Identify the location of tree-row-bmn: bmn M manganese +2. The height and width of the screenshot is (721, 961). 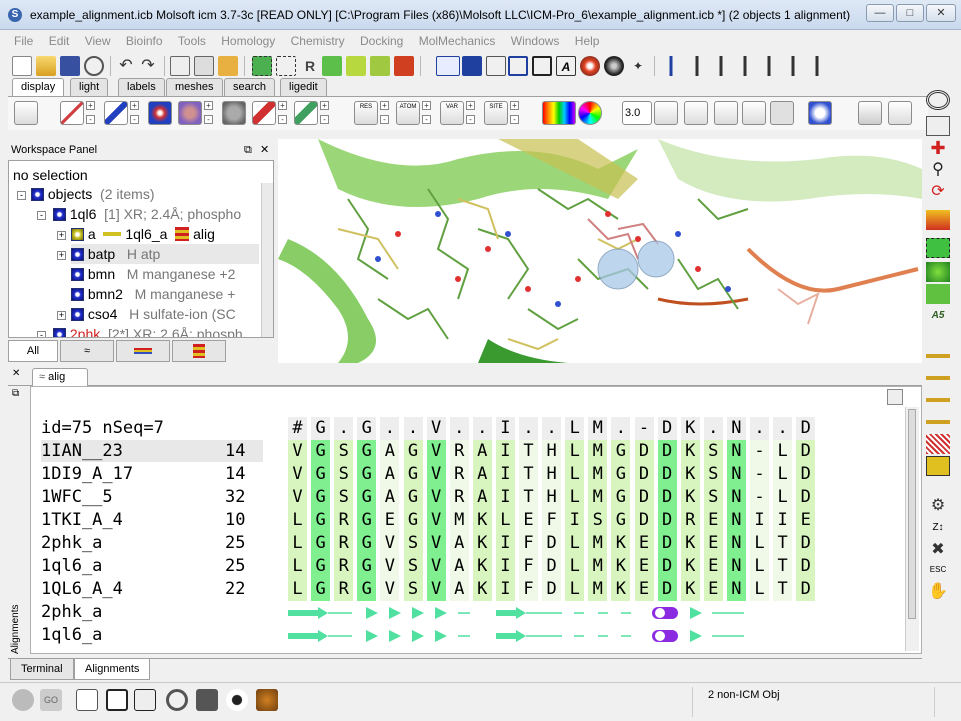
(153, 274).